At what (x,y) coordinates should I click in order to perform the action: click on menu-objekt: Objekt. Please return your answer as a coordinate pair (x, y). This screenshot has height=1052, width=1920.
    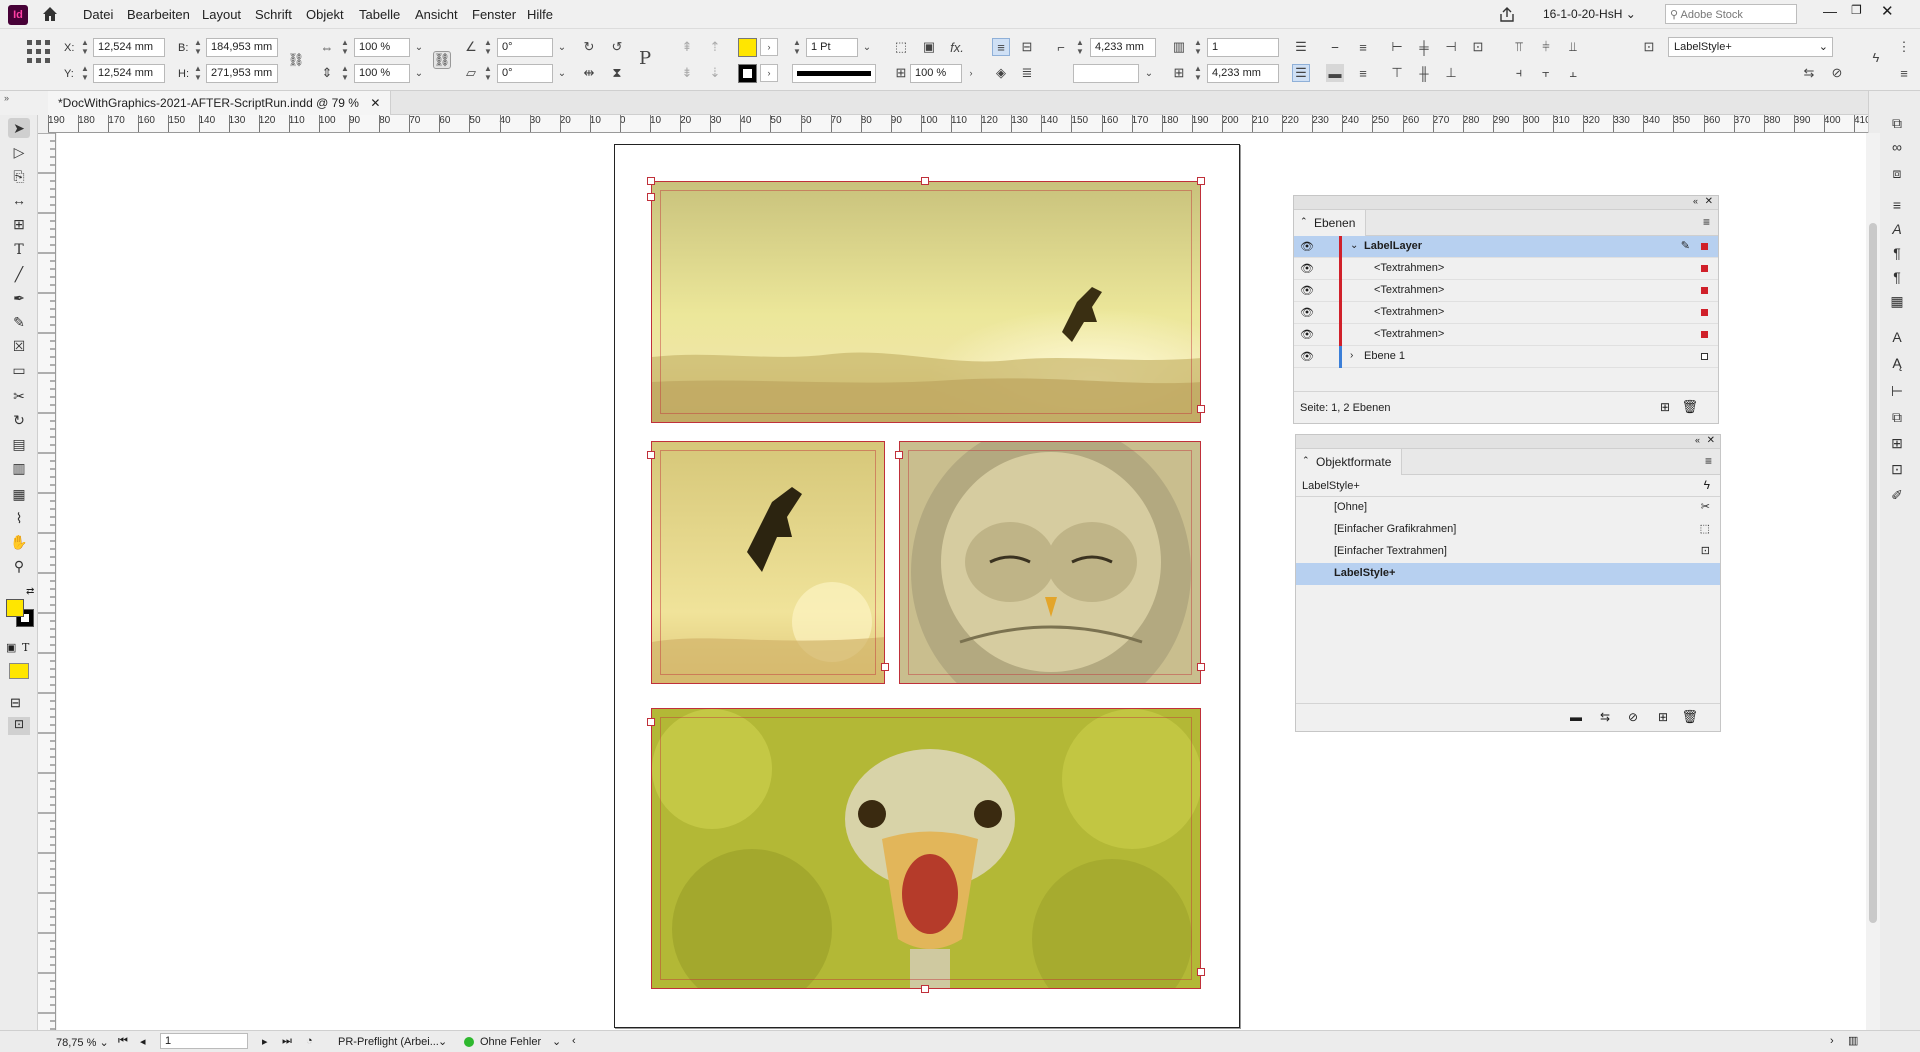
    Looking at the image, I should click on (325, 14).